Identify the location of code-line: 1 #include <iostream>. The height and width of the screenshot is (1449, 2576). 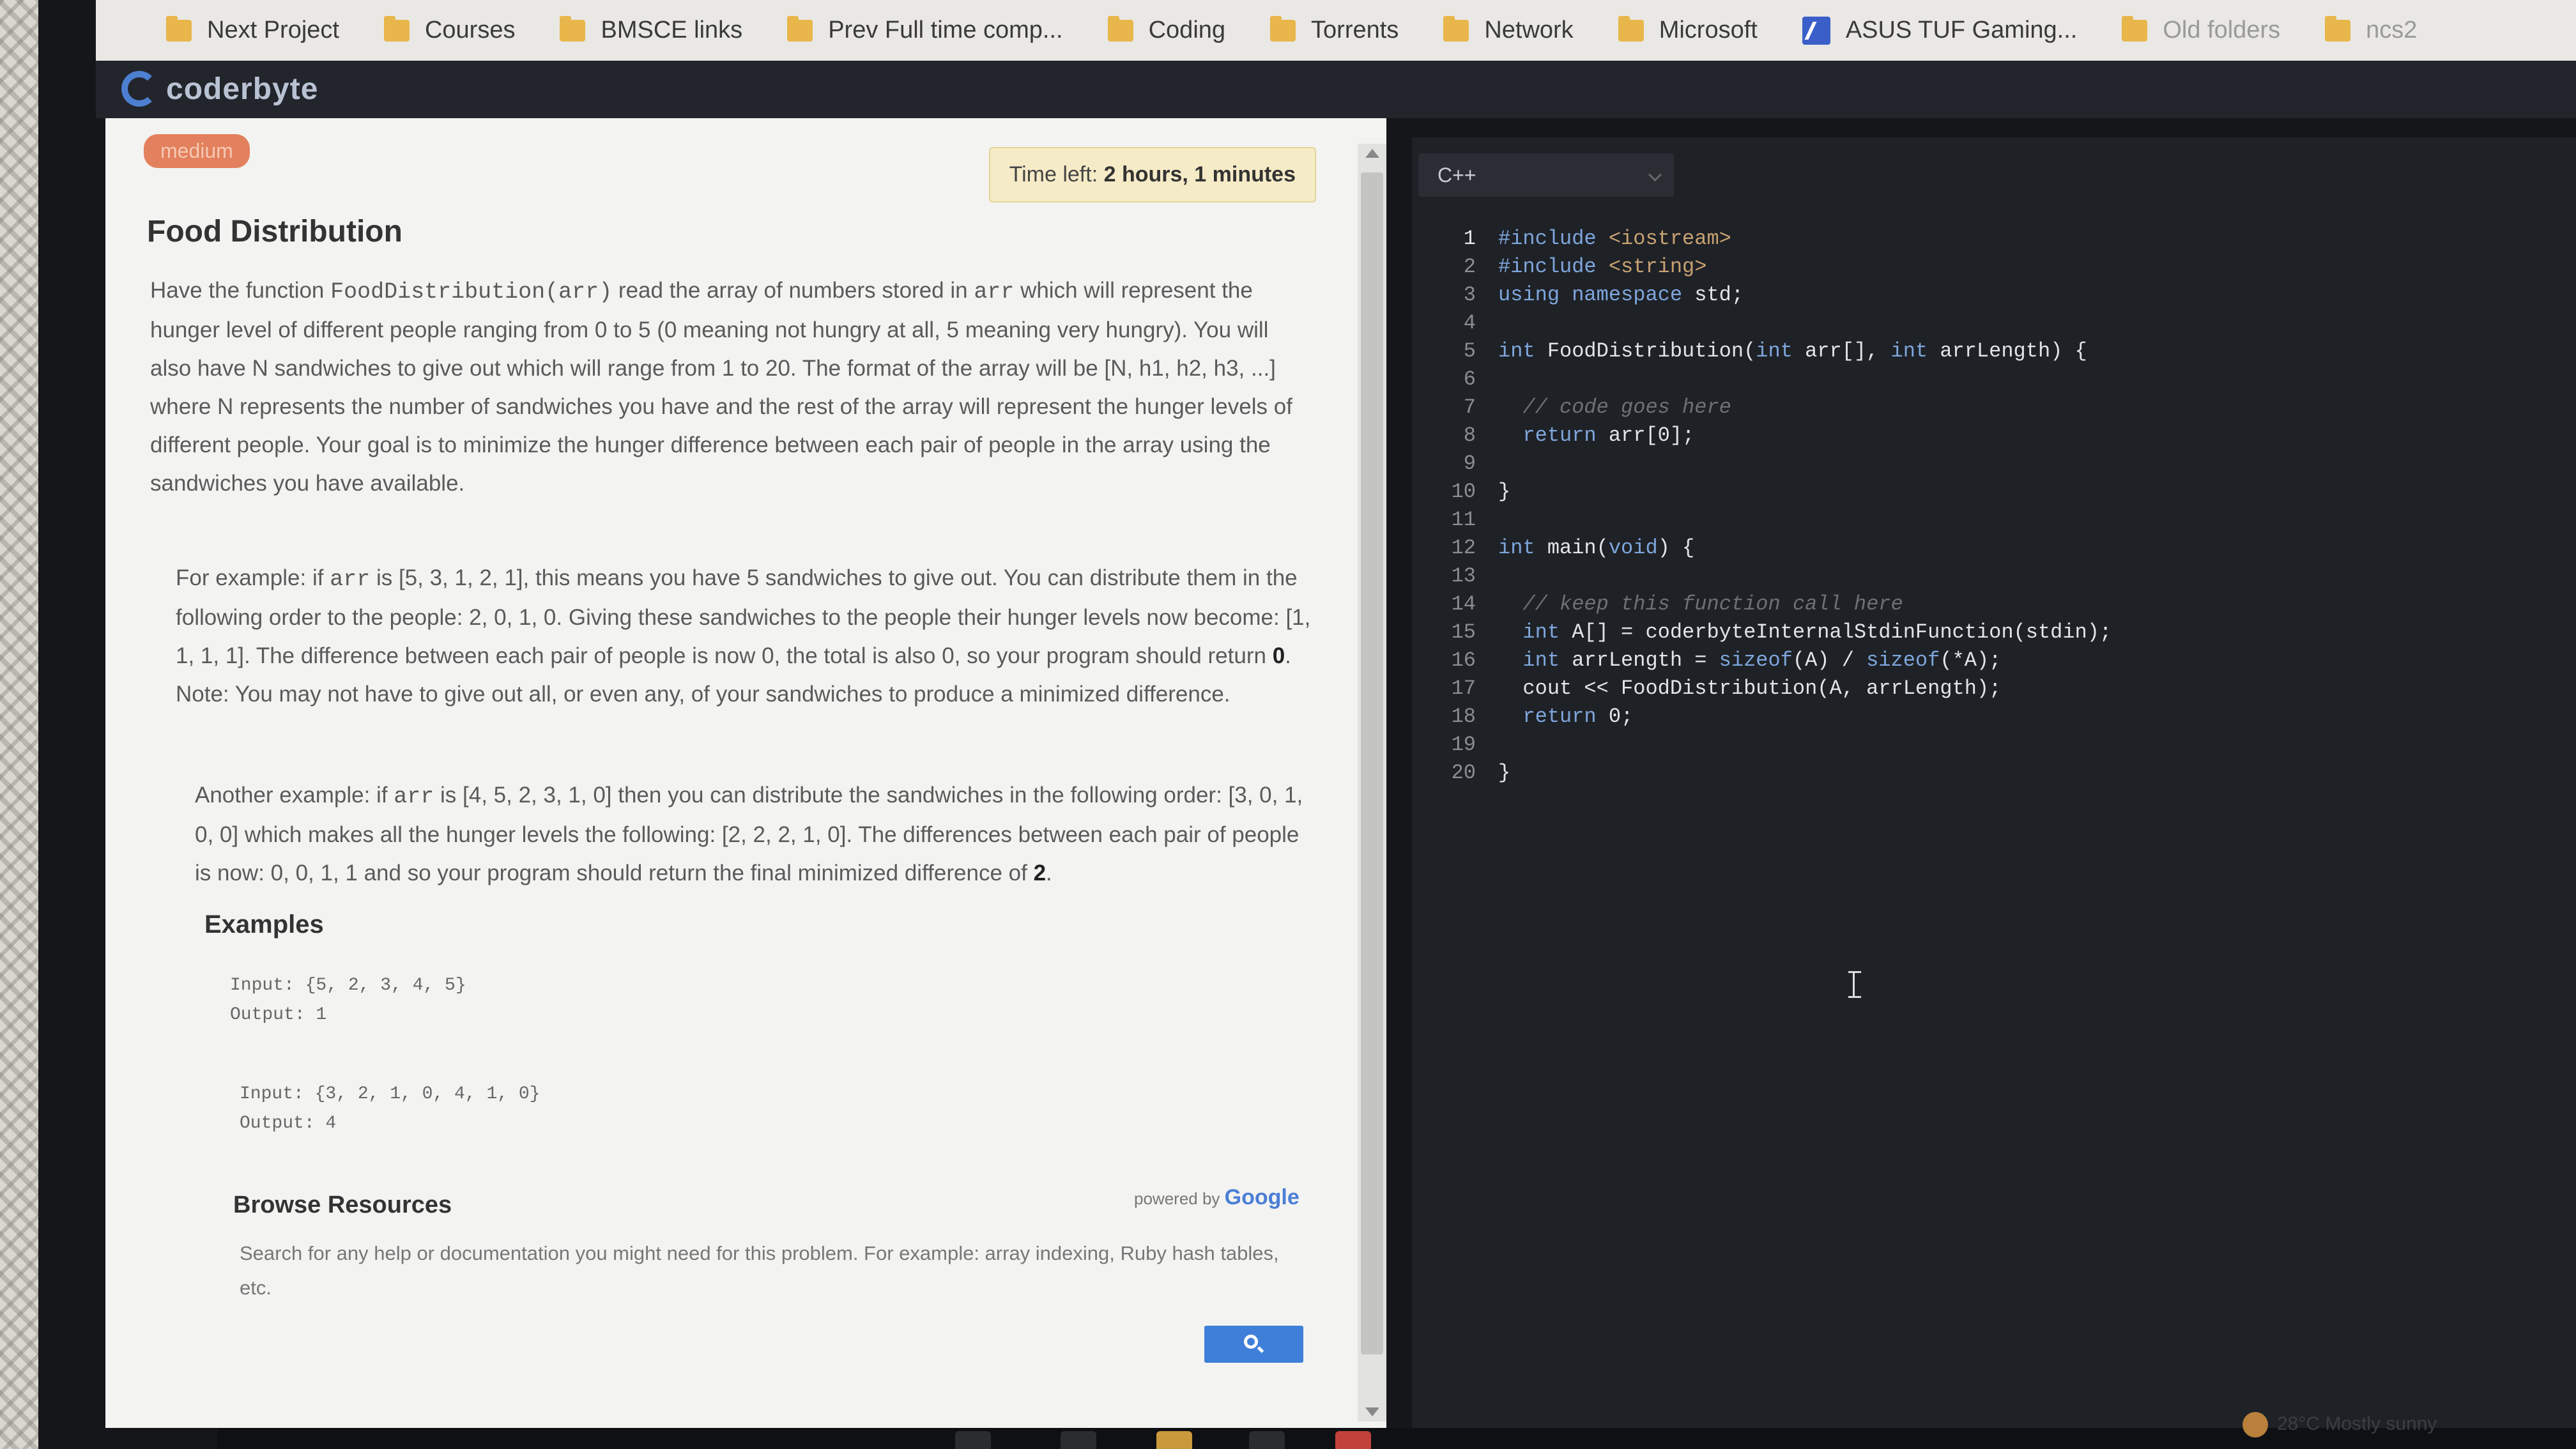
(1968, 241).